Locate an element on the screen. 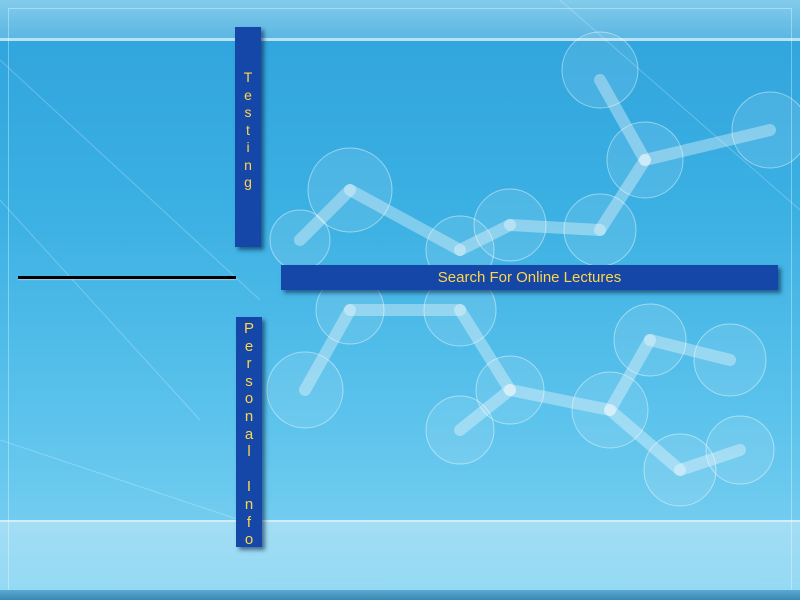 The height and width of the screenshot is (600, 800). vertical-label-letter: g is located at coordinates (248, 182).